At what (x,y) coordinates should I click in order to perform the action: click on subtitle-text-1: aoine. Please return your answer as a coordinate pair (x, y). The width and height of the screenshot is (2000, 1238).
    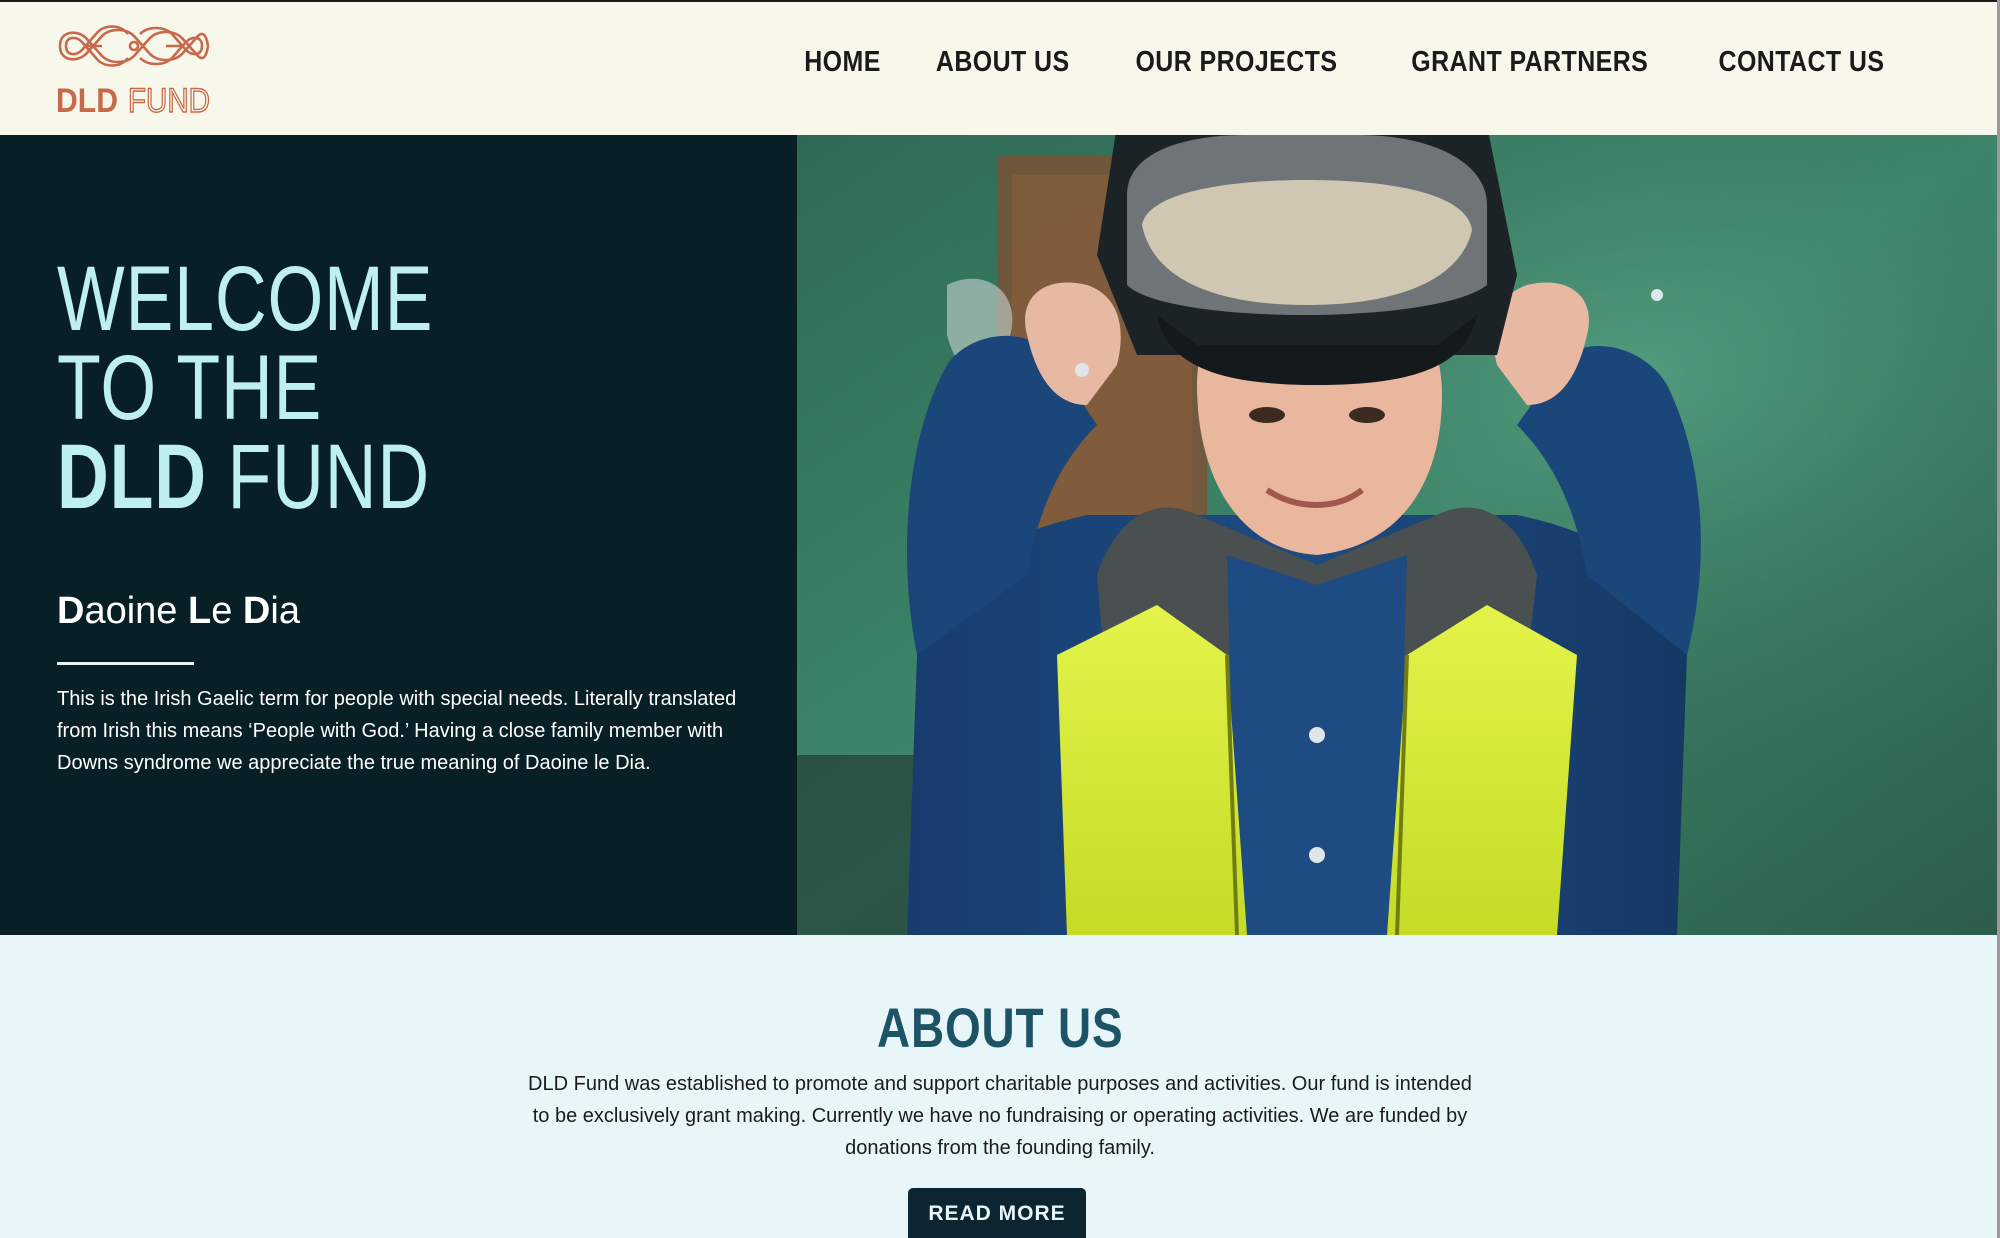
    Looking at the image, I should click on (136, 611).